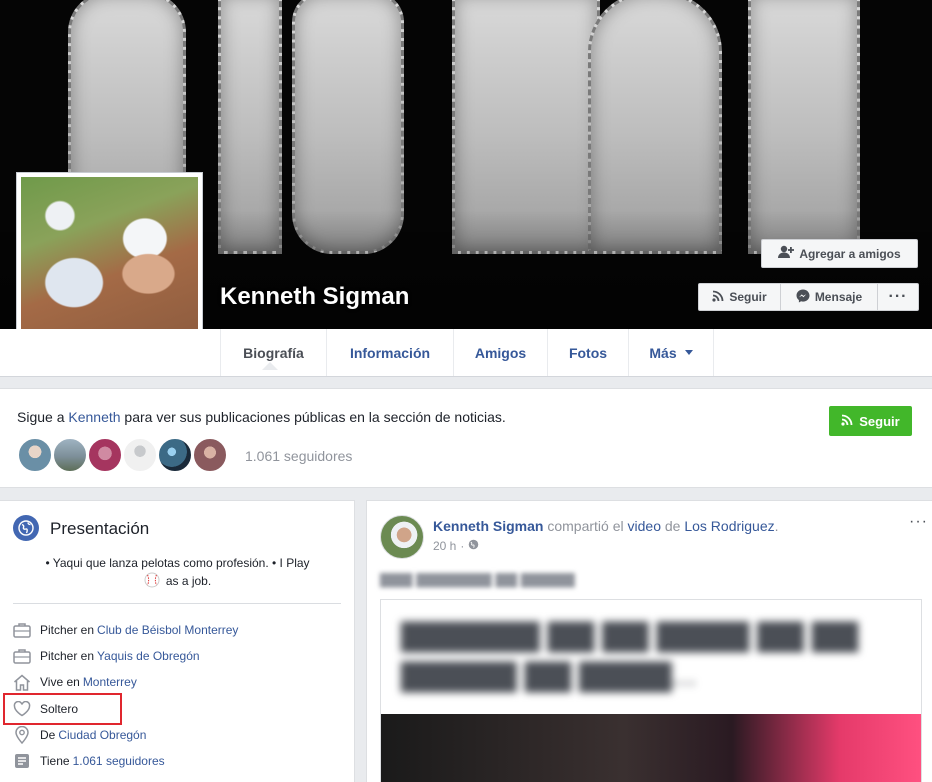  I want to click on annotation-highlight-box, so click(62, 709).